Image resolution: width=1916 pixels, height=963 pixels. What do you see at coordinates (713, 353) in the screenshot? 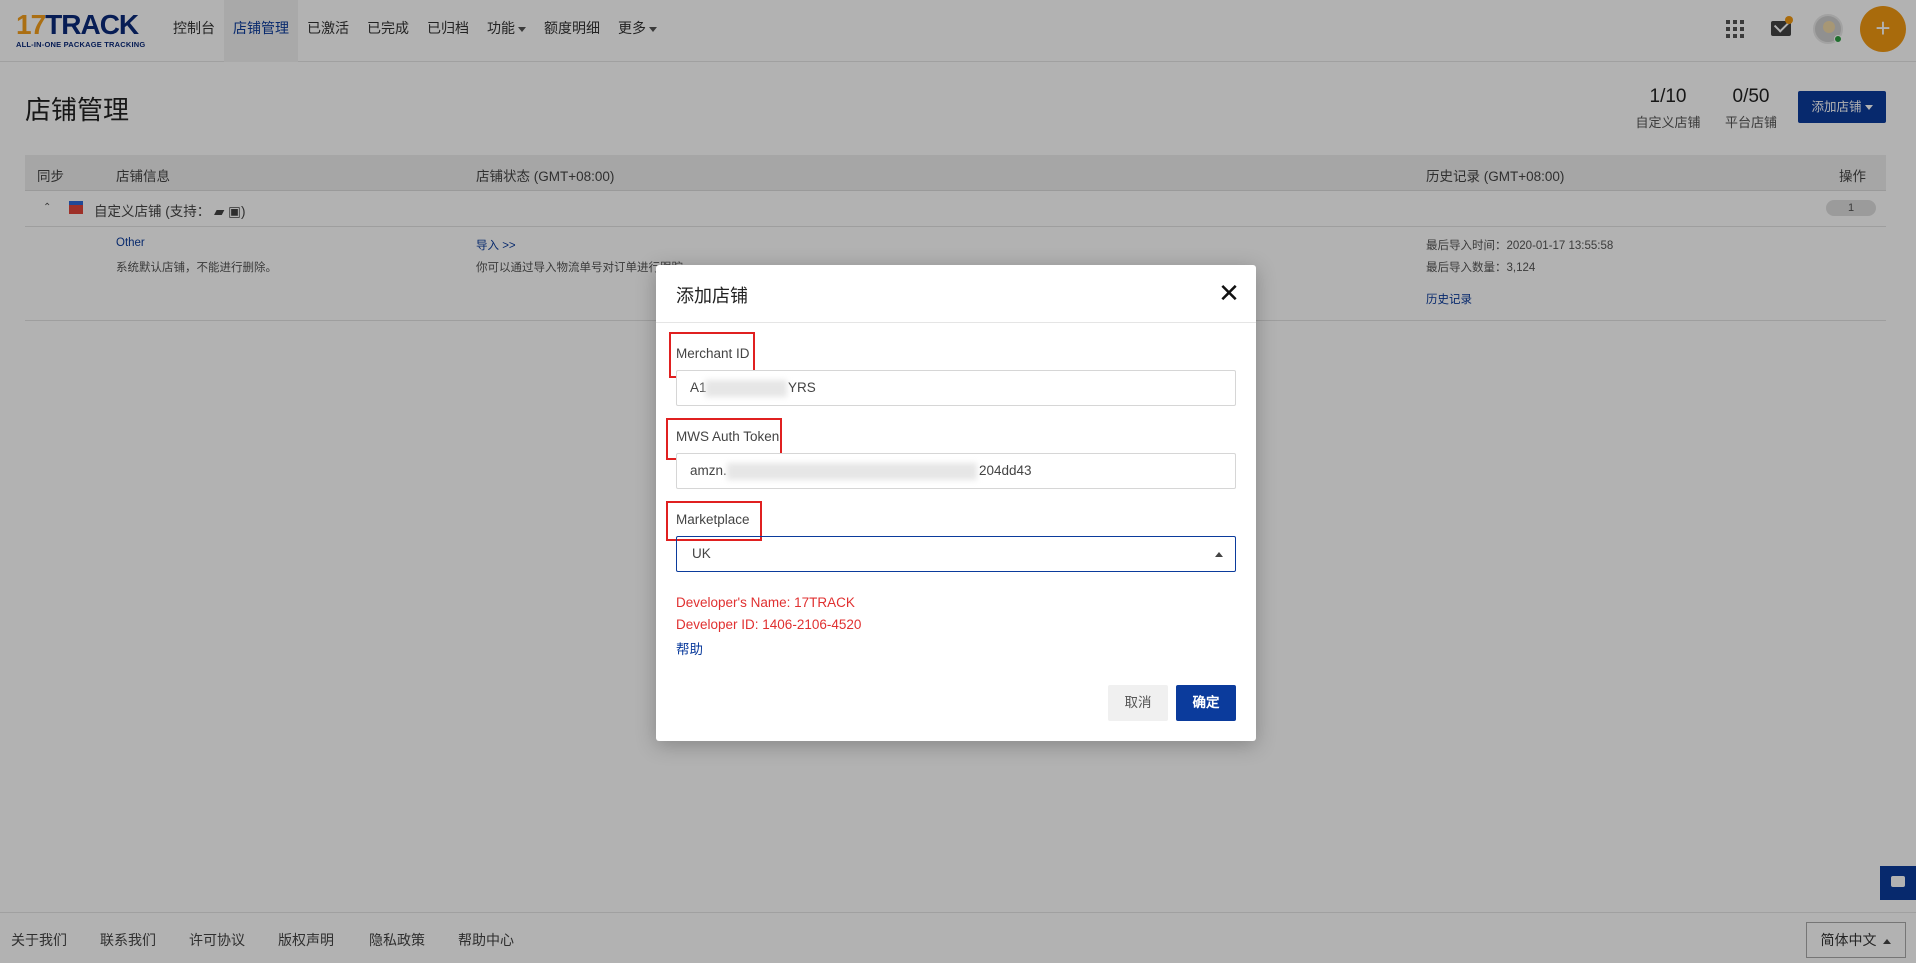
I see `merchant-id-label: Merchant ID` at bounding box center [713, 353].